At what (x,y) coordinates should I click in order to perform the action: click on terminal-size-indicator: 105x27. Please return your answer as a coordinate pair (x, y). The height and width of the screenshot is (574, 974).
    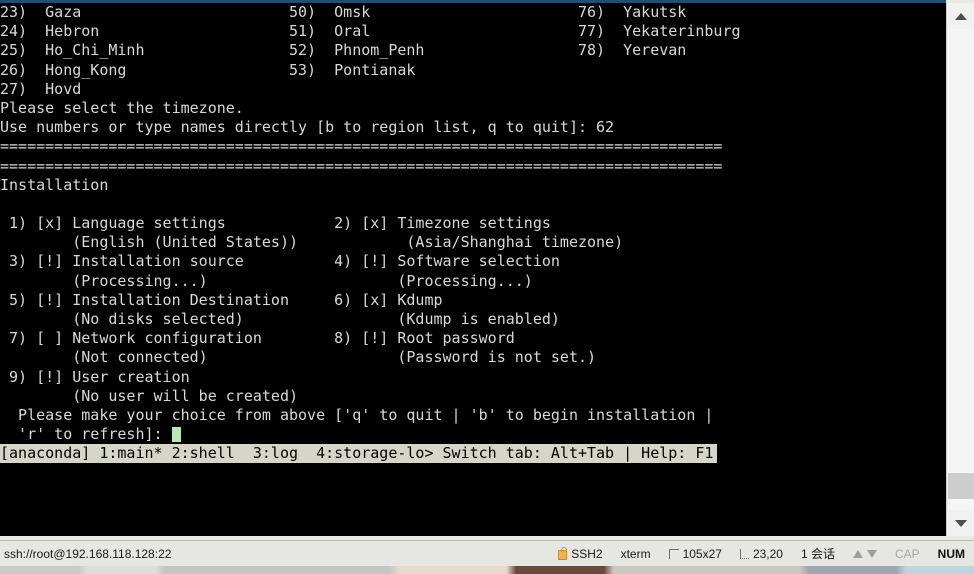
    Looking at the image, I should click on (695, 554).